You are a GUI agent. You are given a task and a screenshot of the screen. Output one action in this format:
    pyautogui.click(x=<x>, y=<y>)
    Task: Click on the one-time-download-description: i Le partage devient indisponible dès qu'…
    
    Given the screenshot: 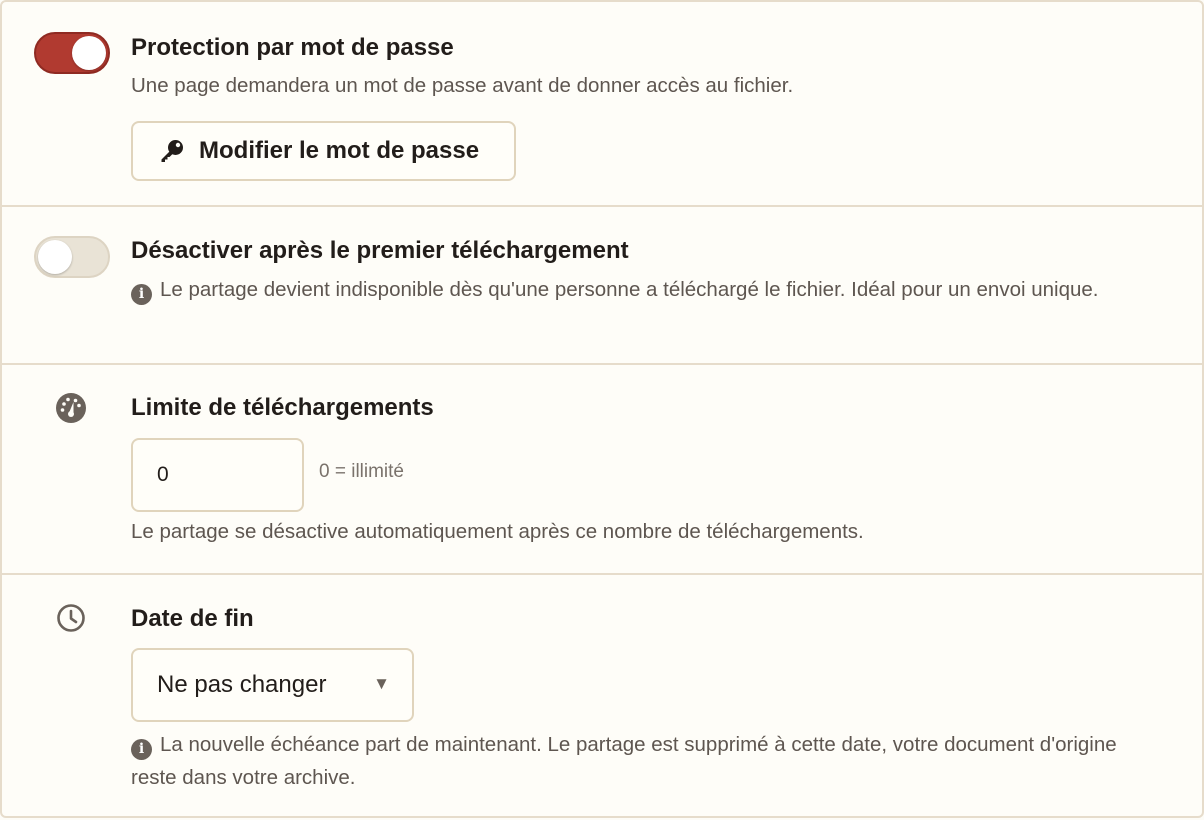 What is the action you would take?
    pyautogui.click(x=631, y=289)
    